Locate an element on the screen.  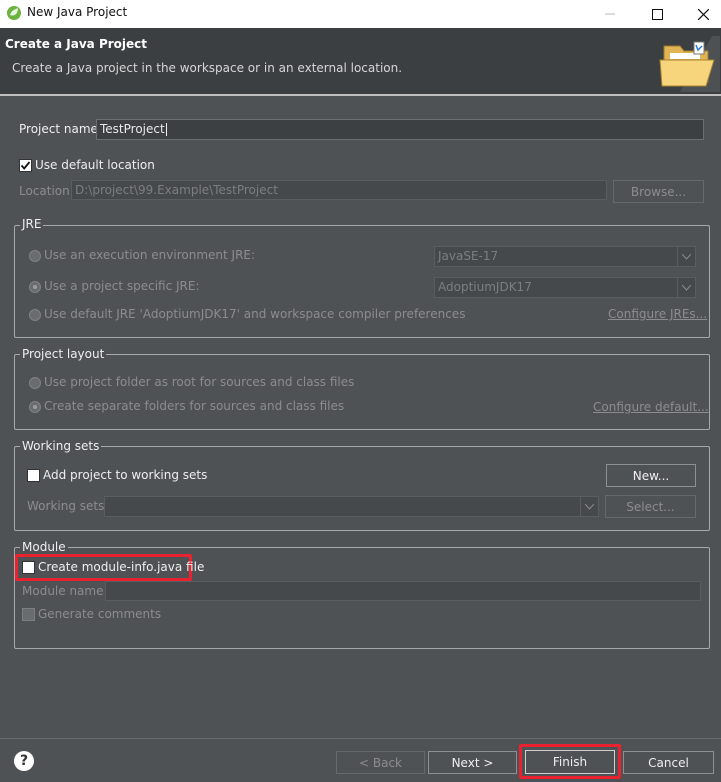
next-button: Next > is located at coordinates (472, 762).